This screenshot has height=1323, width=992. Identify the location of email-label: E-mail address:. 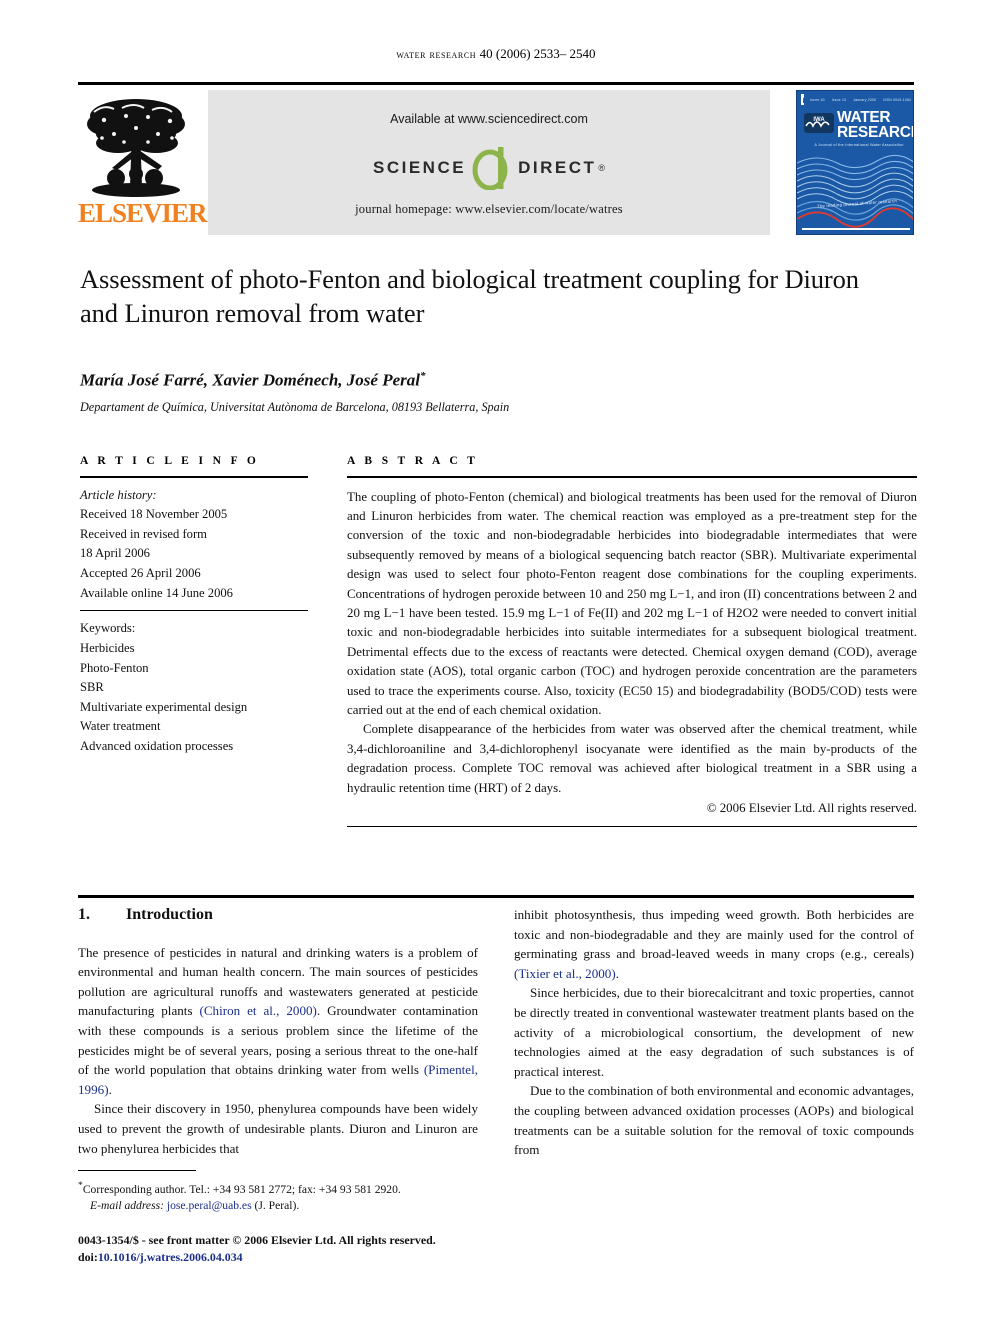
(127, 1206).